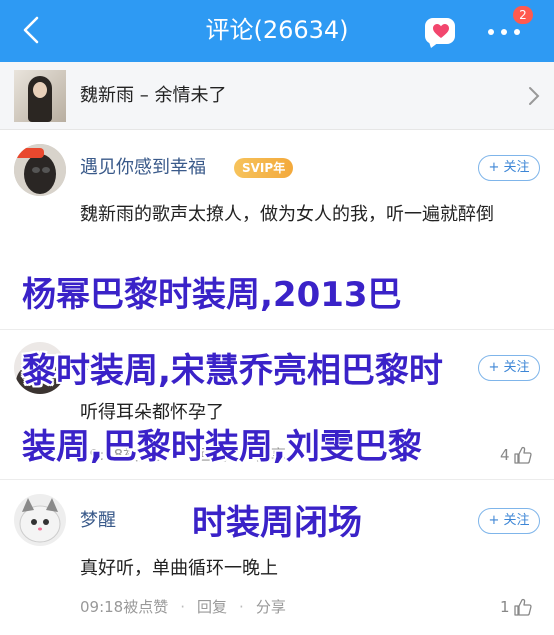 The height and width of the screenshot is (635, 554). Describe the element at coordinates (40, 96) in the screenshot. I see `song-cover-image` at that location.